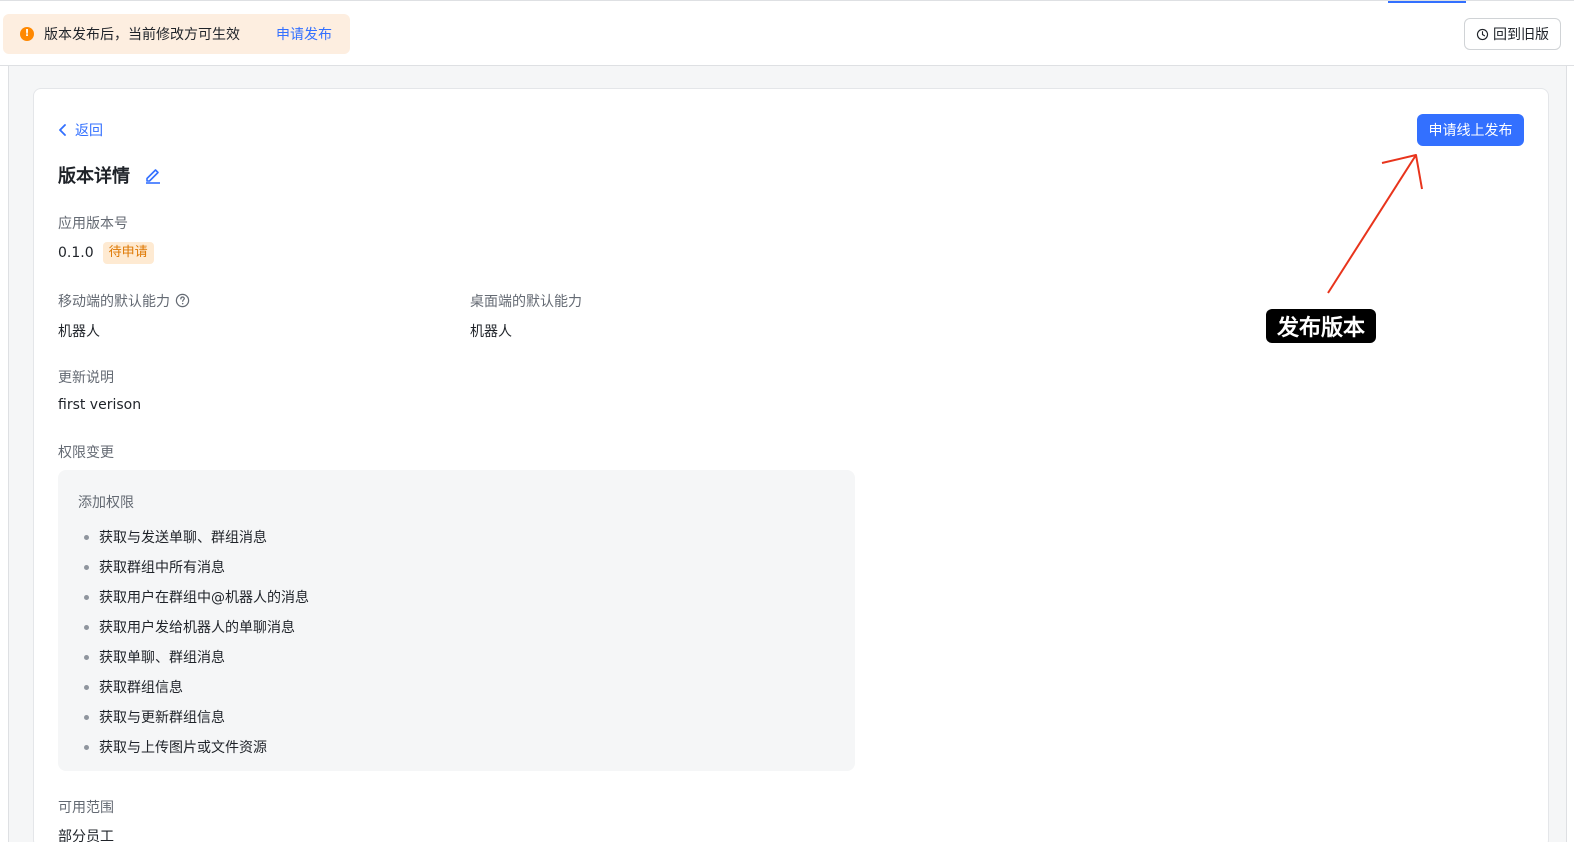  What do you see at coordinates (304, 34) in the screenshot?
I see `apply-publish-link: 申请发布` at bounding box center [304, 34].